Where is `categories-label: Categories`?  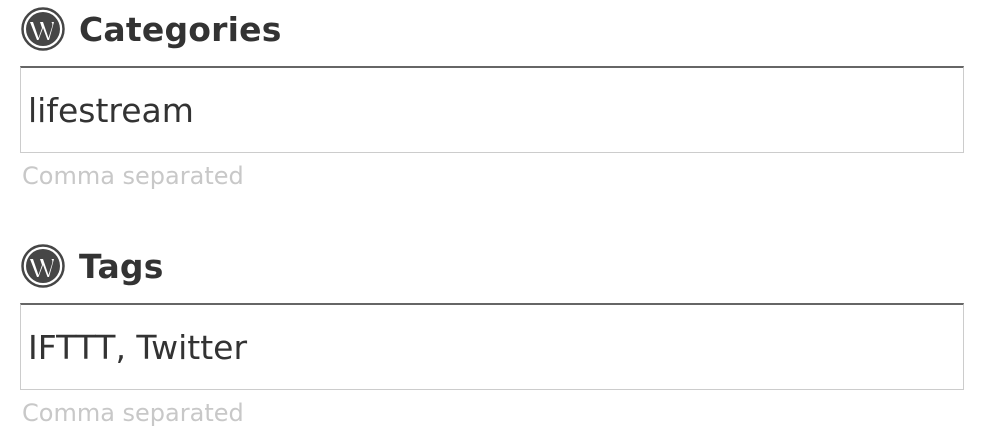
categories-label: Categories is located at coordinates (180, 29).